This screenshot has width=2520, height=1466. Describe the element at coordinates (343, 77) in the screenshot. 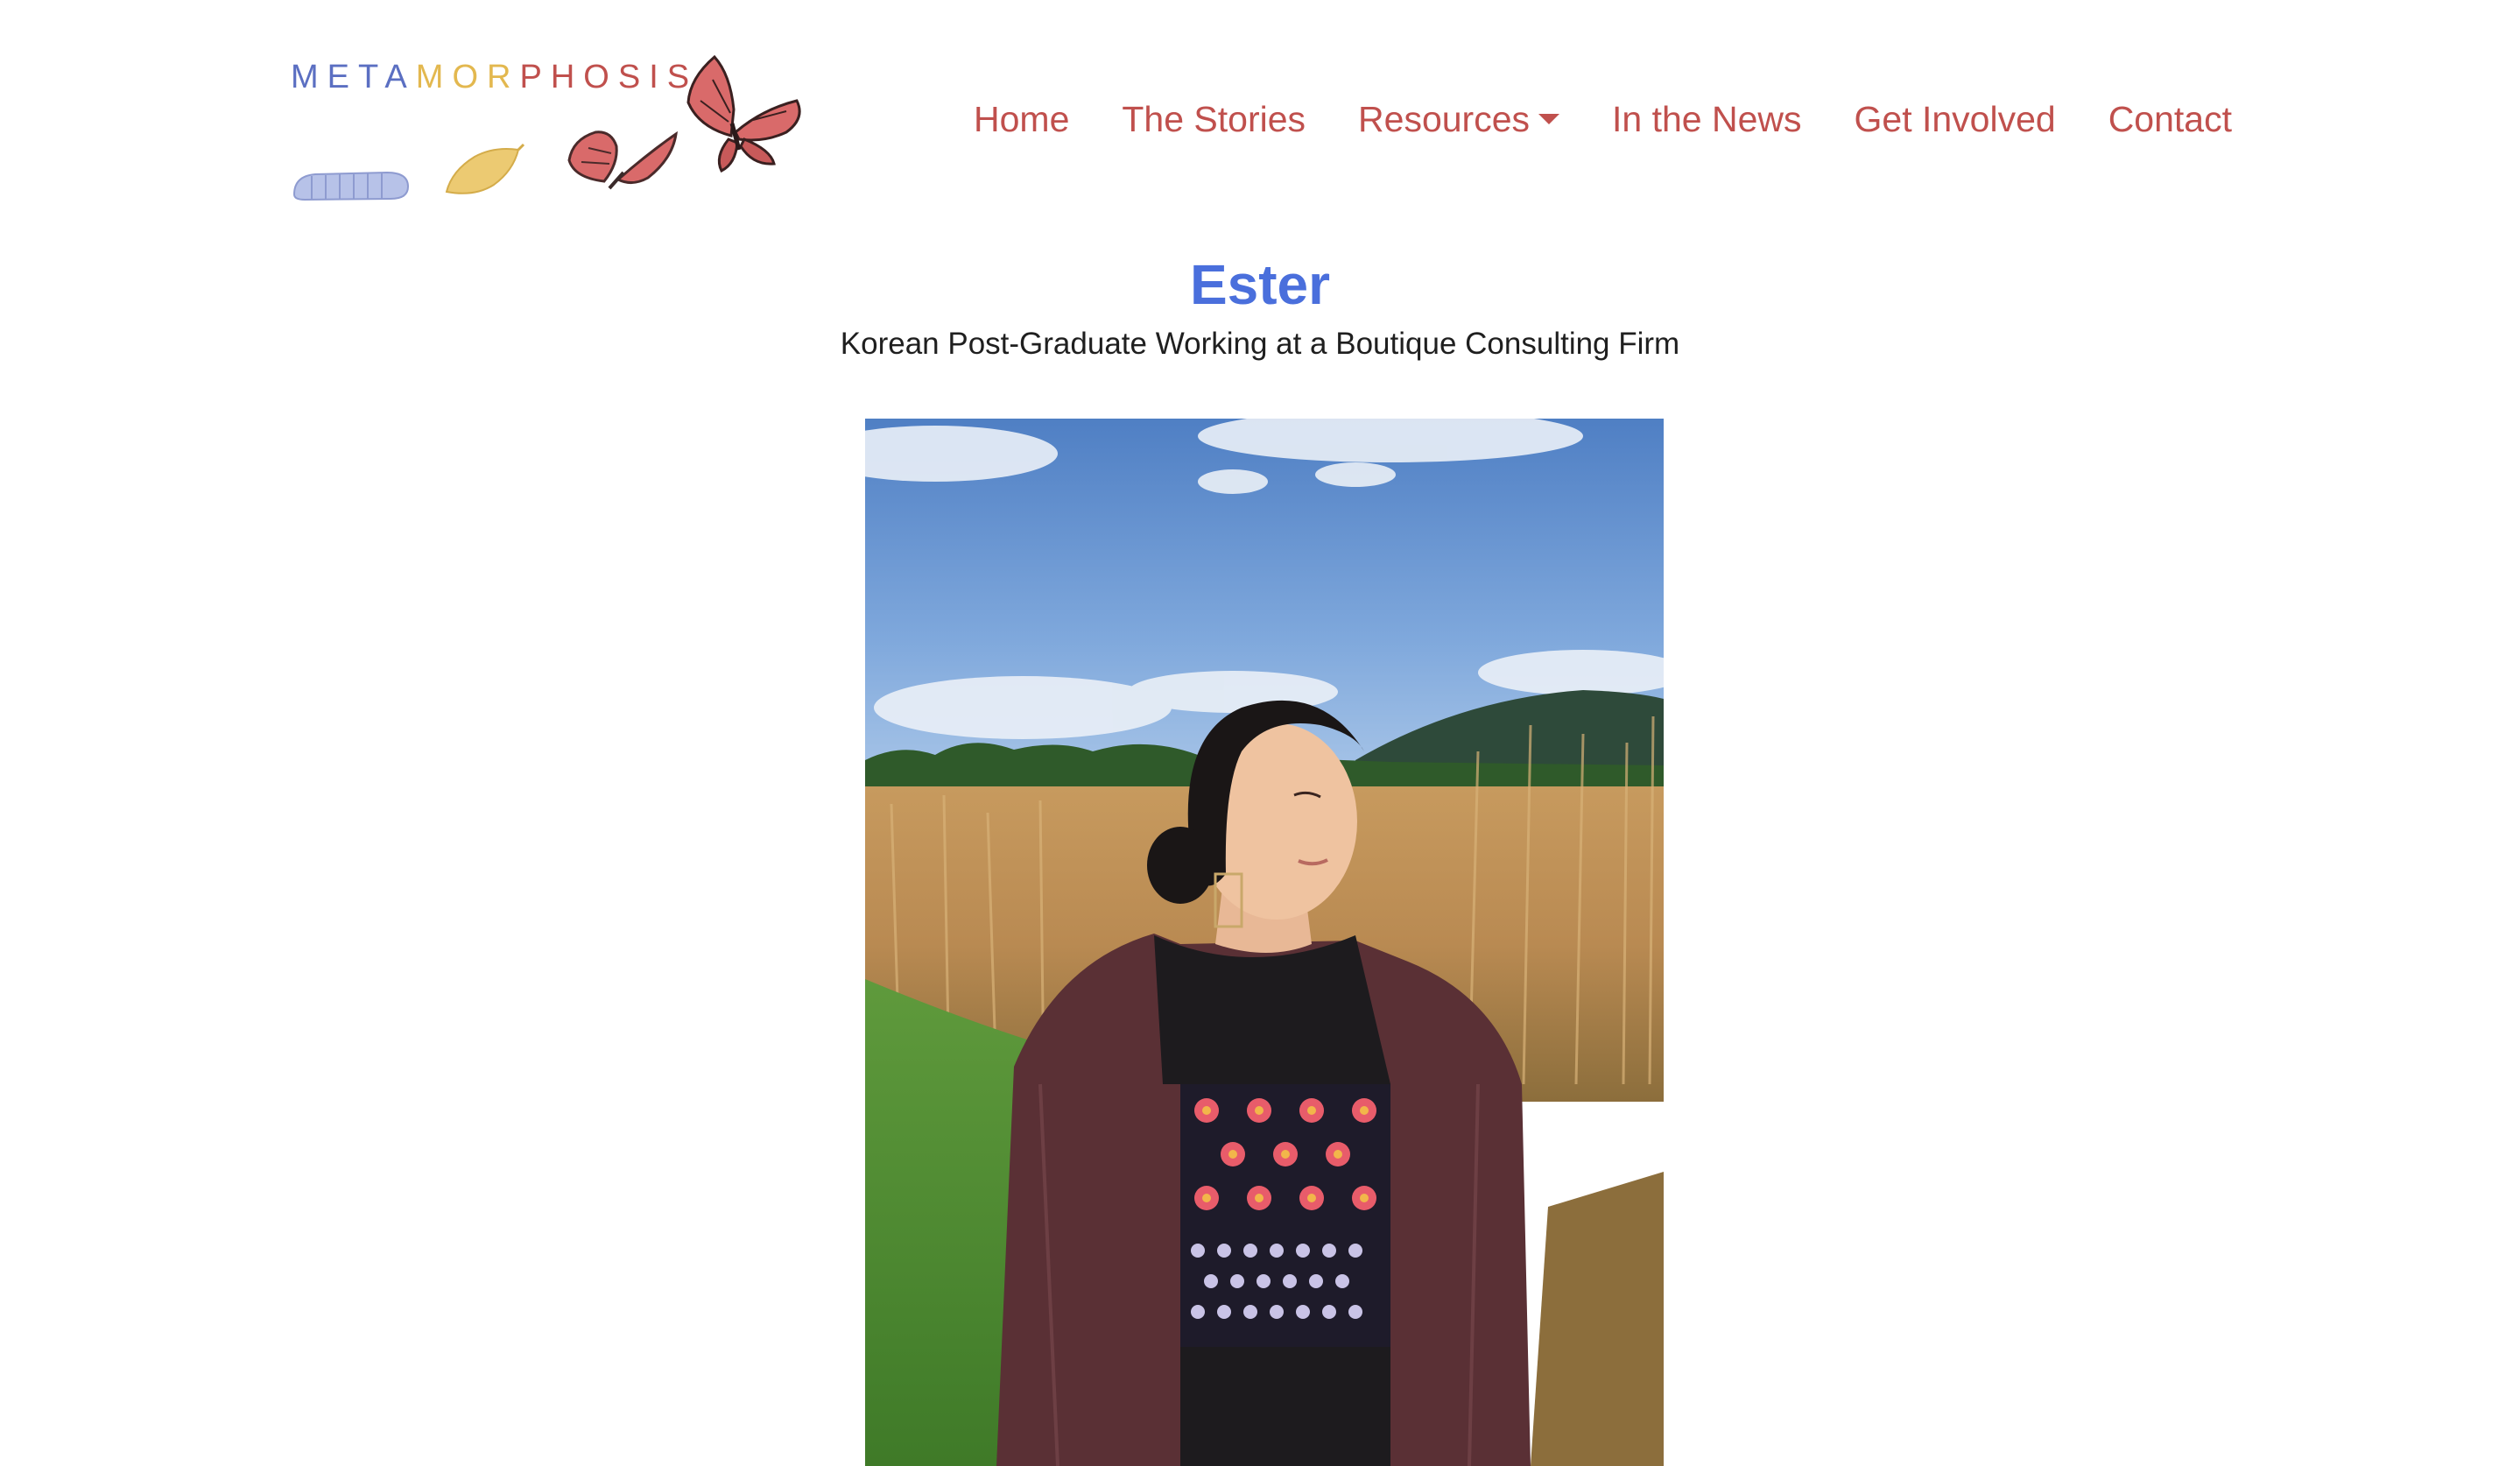

I see `logo-letter: E` at that location.